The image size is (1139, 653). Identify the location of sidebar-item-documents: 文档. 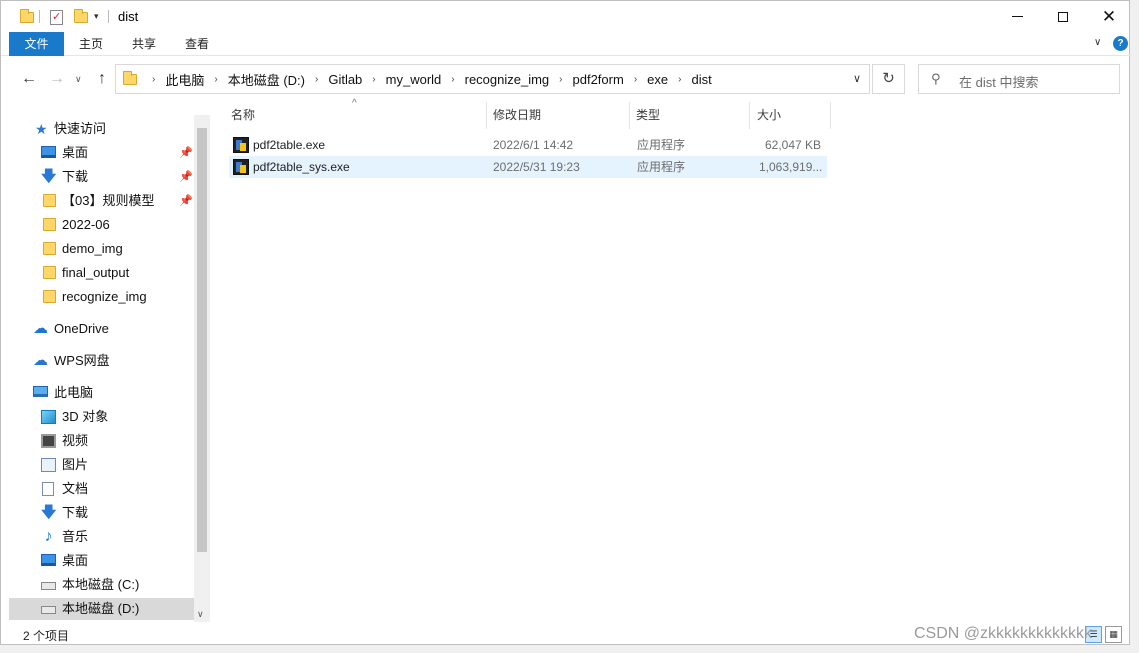
(101, 489).